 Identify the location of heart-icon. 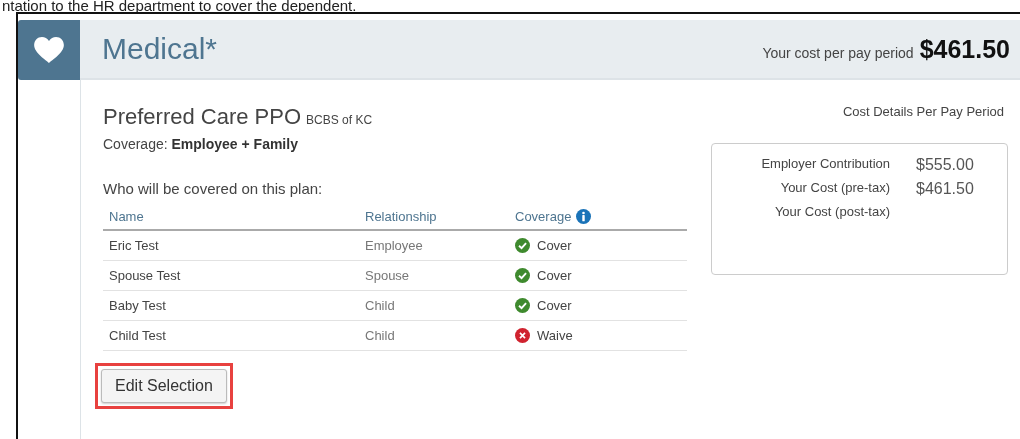
(49, 50).